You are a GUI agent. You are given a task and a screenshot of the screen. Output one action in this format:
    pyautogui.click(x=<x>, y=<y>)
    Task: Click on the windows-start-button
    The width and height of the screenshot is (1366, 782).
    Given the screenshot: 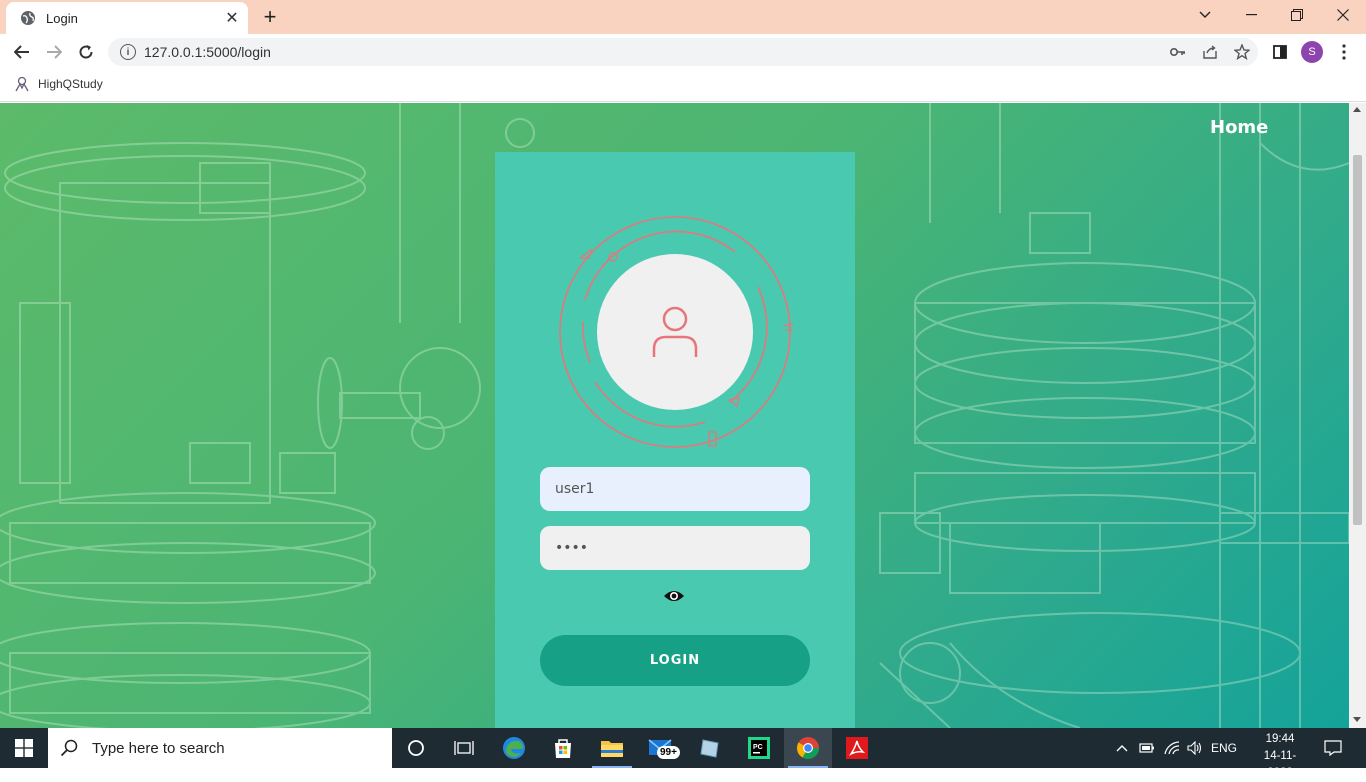 What is the action you would take?
    pyautogui.click(x=24, y=748)
    